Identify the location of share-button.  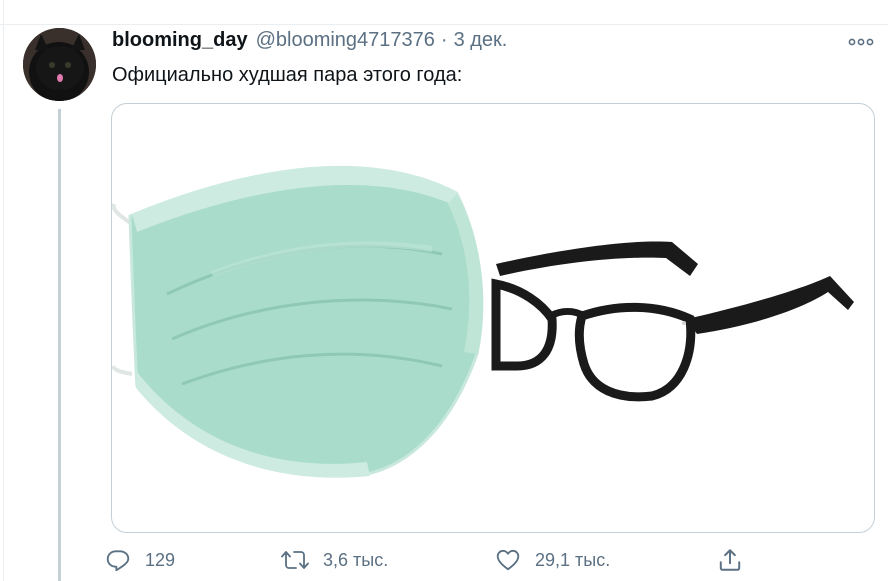
(730, 560).